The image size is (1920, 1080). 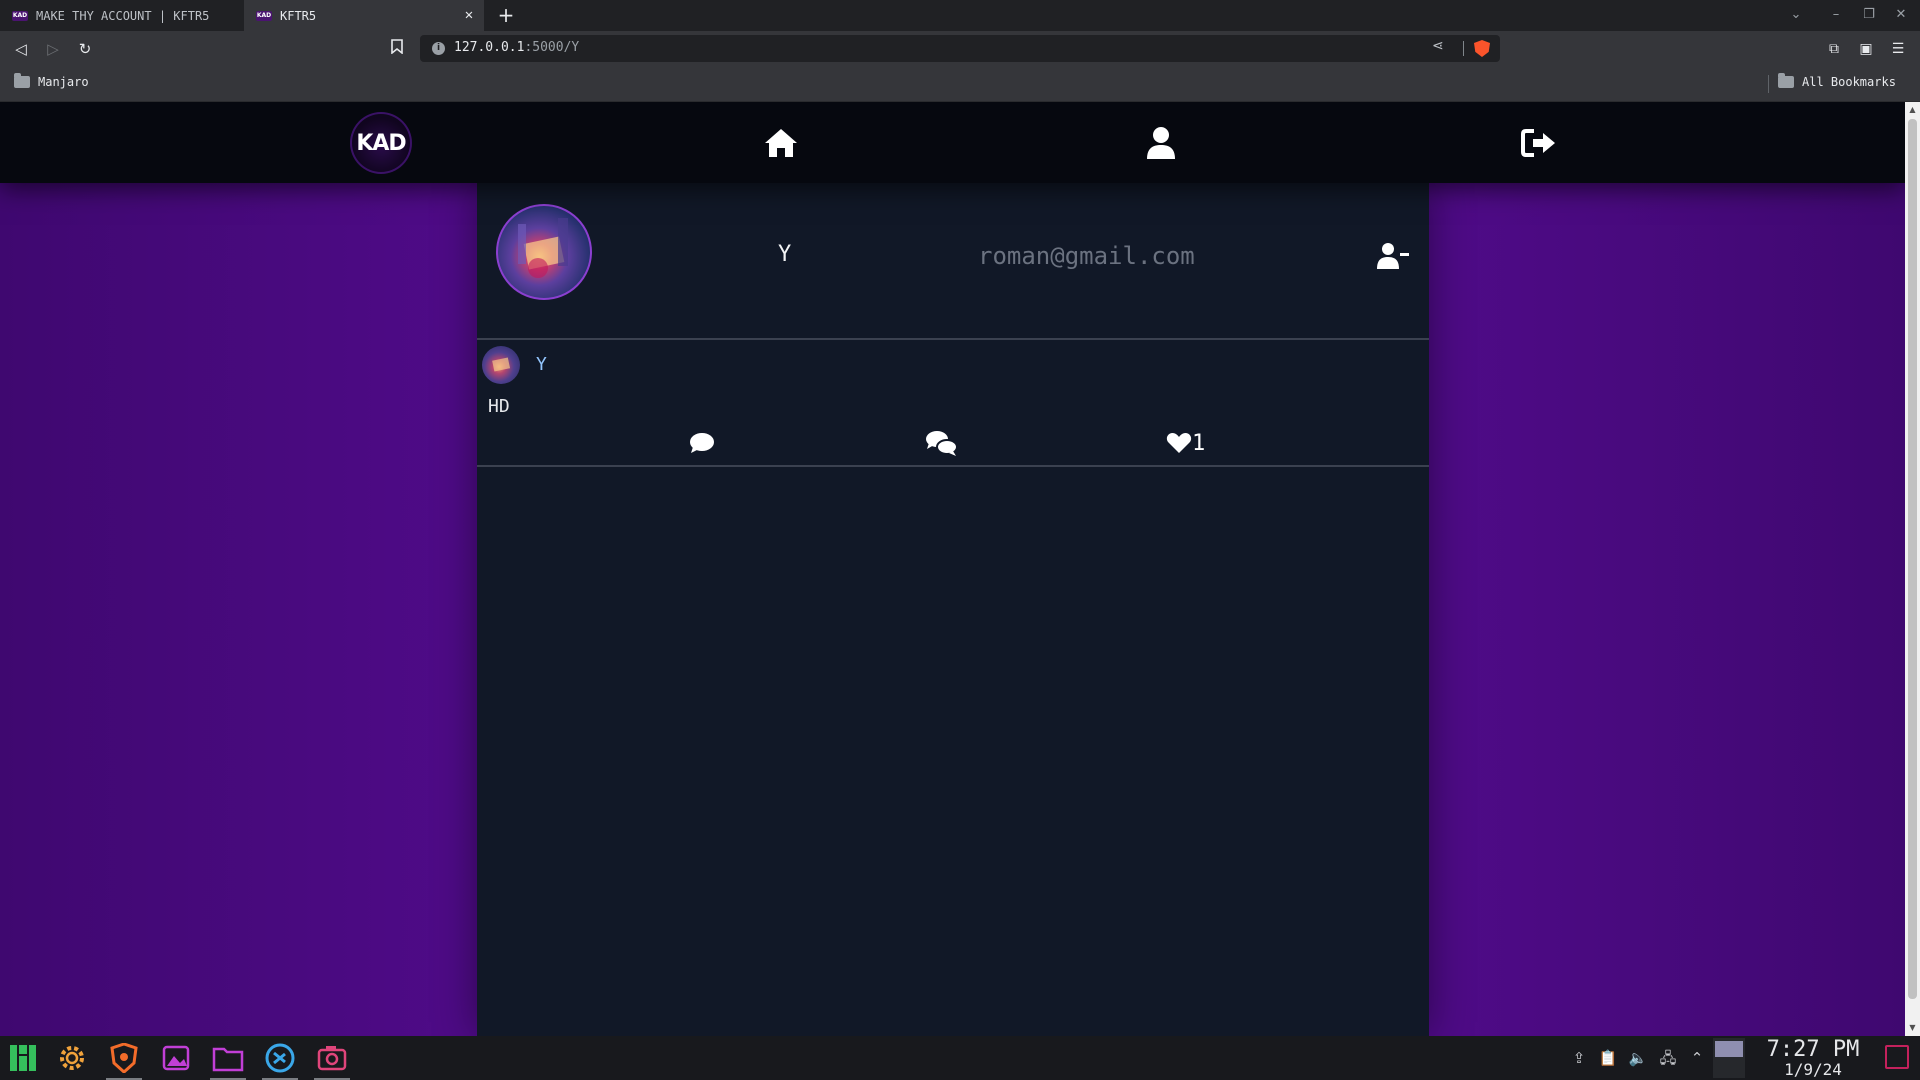 What do you see at coordinates (1086, 256) in the screenshot?
I see `profile-email: roman@gmail.com` at bounding box center [1086, 256].